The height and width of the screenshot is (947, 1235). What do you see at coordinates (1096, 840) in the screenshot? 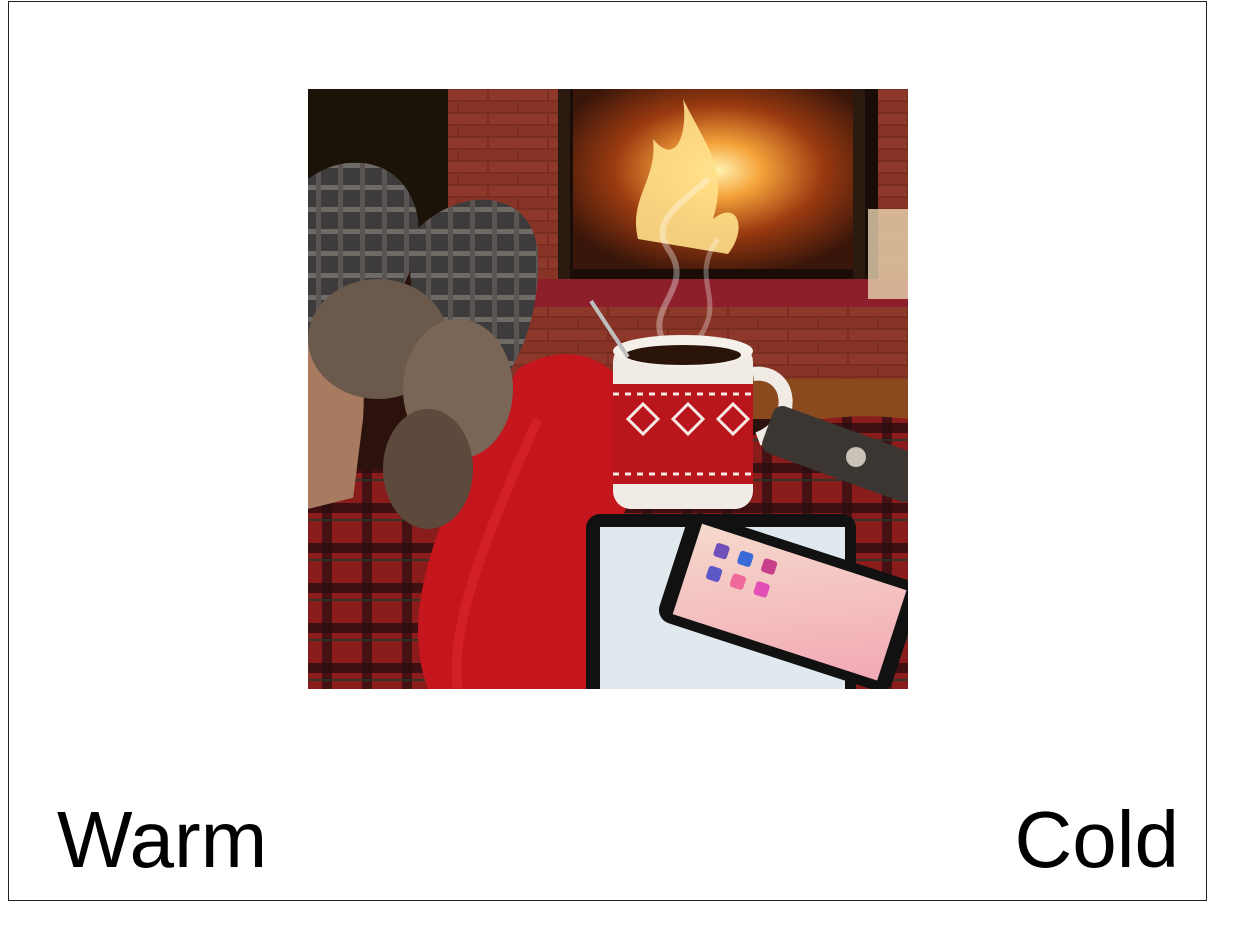
I see `cold-option: Cold` at bounding box center [1096, 840].